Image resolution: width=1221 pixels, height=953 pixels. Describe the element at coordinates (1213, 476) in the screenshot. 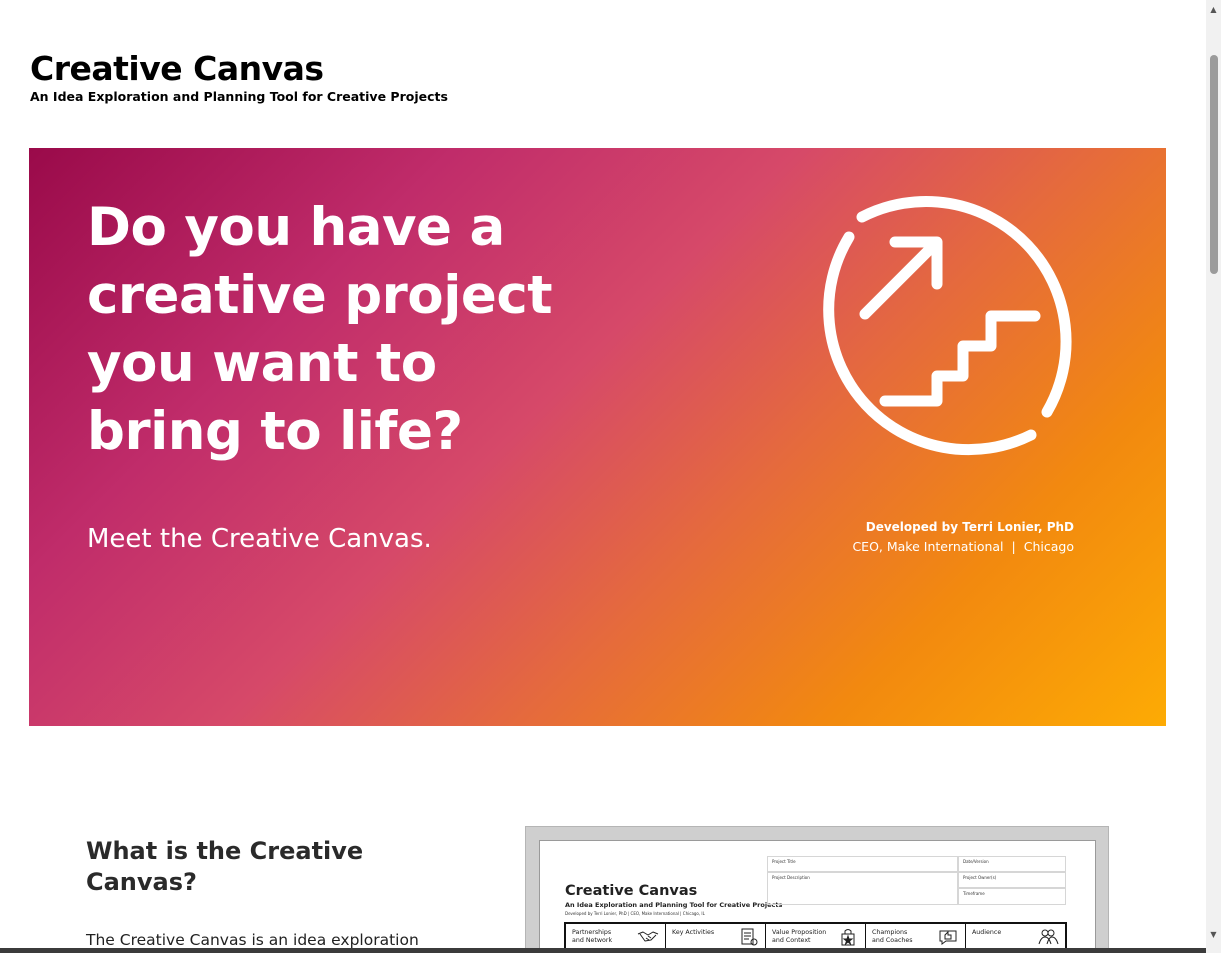

I see `vertical-scrollbar: ▲ ▼` at that location.